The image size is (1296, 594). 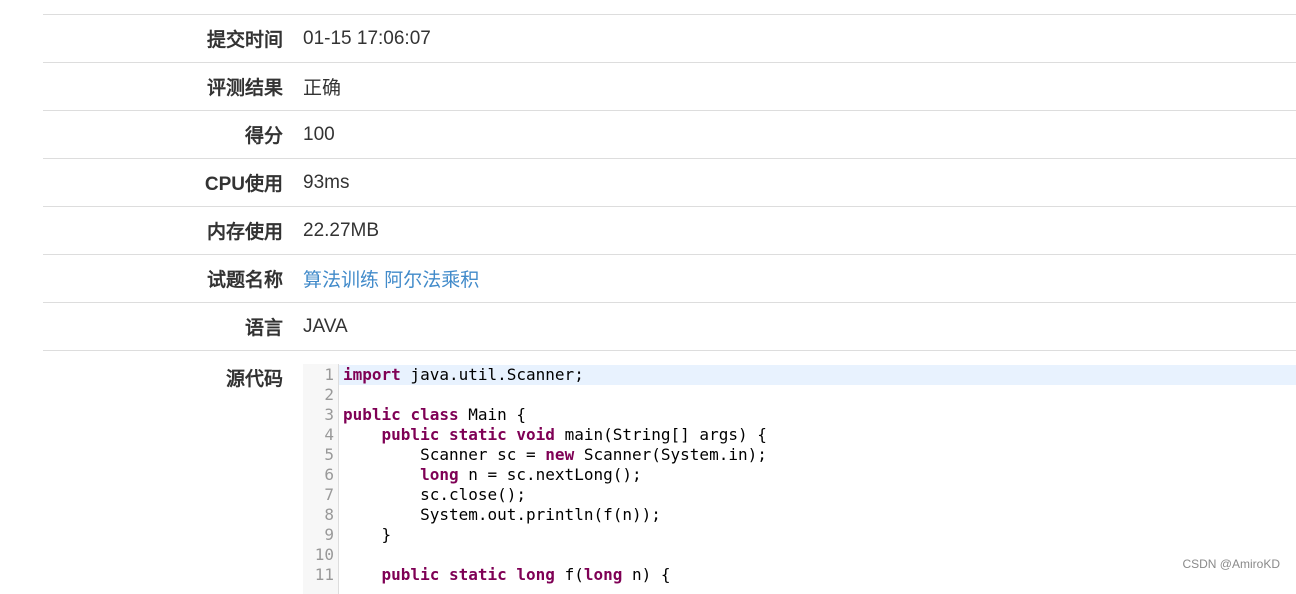 I want to click on source-code-label: 源代码, so click(x=254, y=379).